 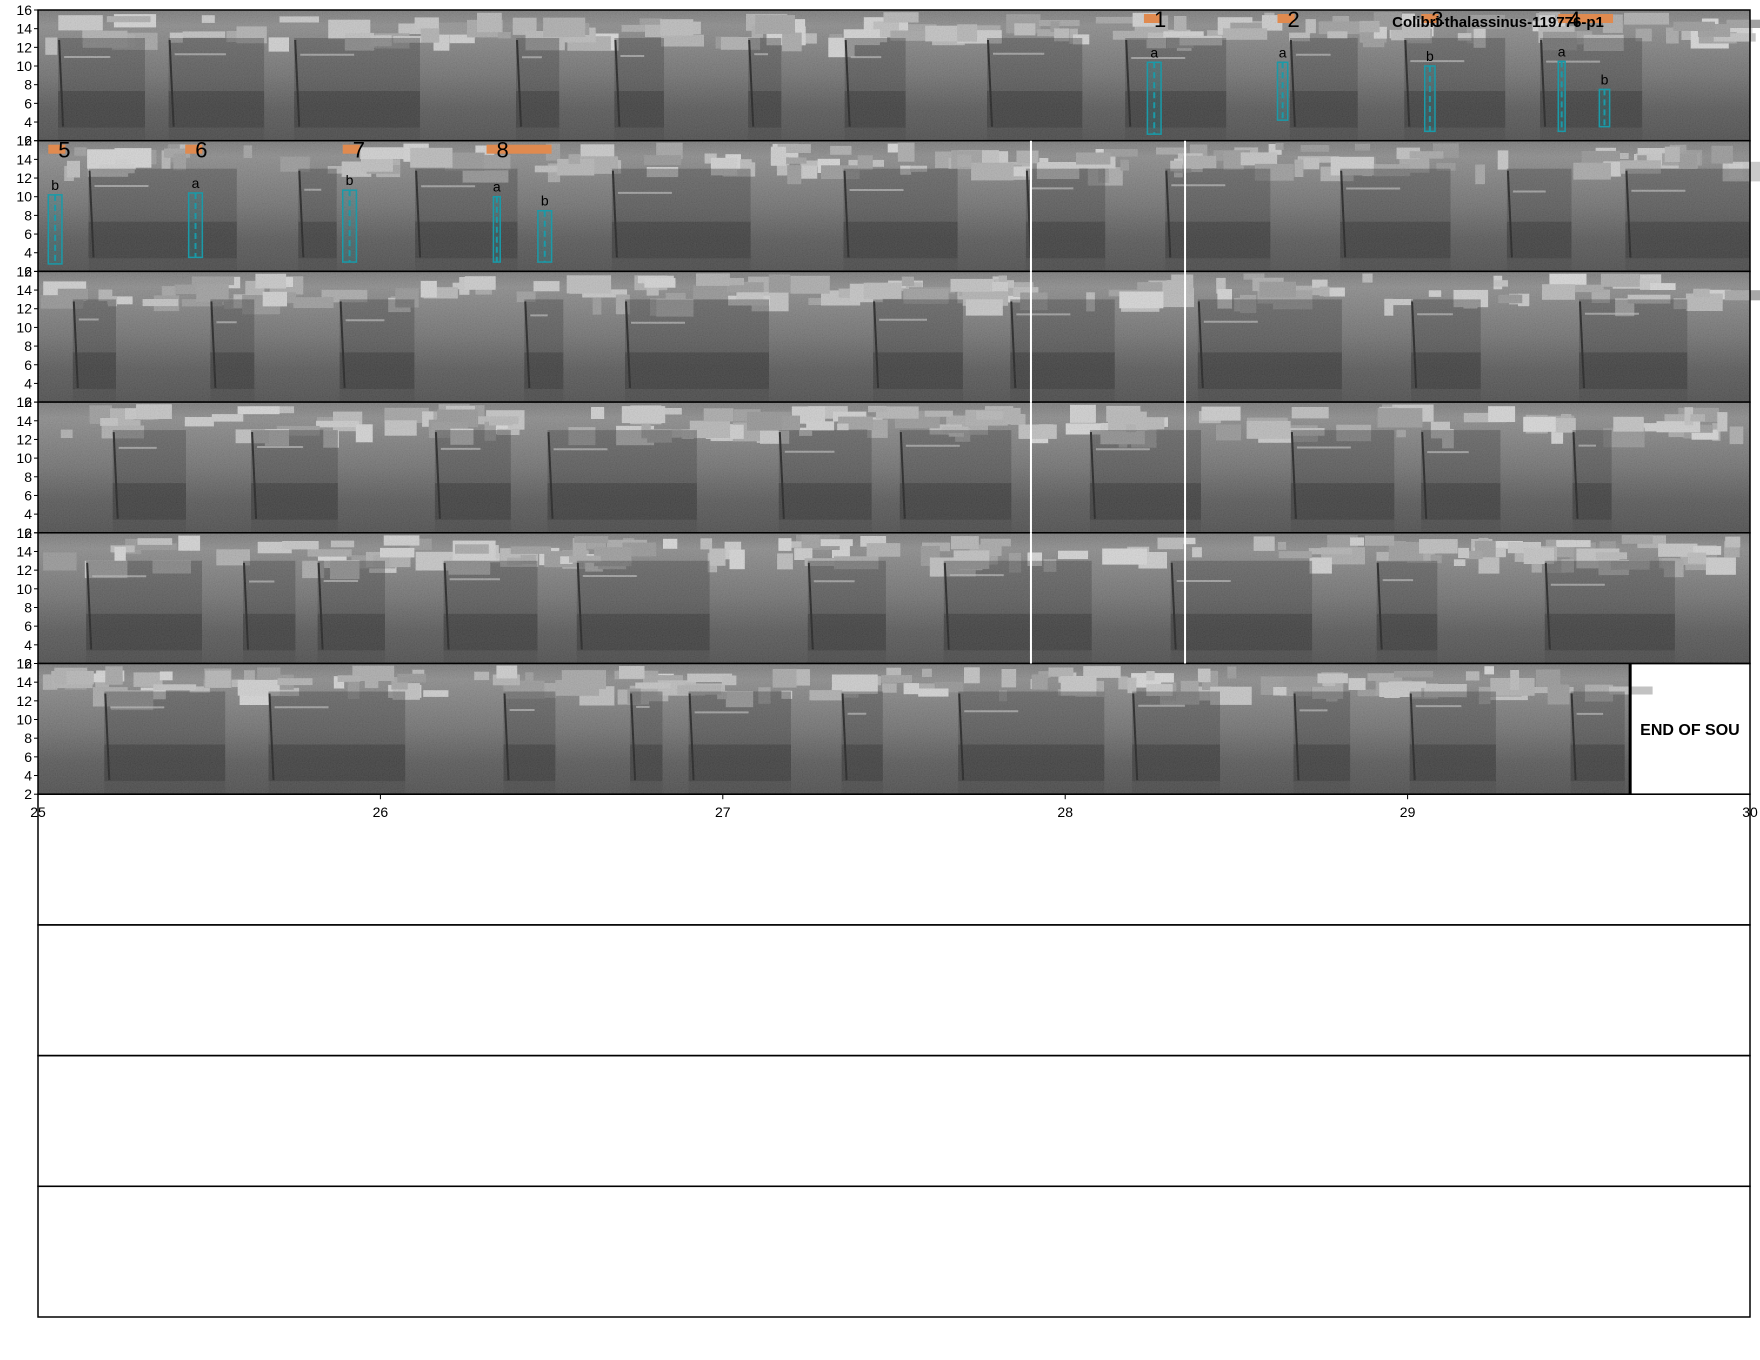 What do you see at coordinates (201, 150) in the screenshot?
I see `annotation-number: 6` at bounding box center [201, 150].